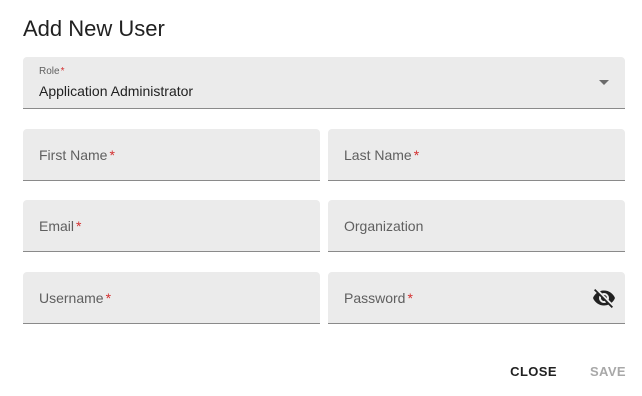 This screenshot has height=396, width=642. What do you see at coordinates (60, 225) in the screenshot?
I see `email-label: Email *` at bounding box center [60, 225].